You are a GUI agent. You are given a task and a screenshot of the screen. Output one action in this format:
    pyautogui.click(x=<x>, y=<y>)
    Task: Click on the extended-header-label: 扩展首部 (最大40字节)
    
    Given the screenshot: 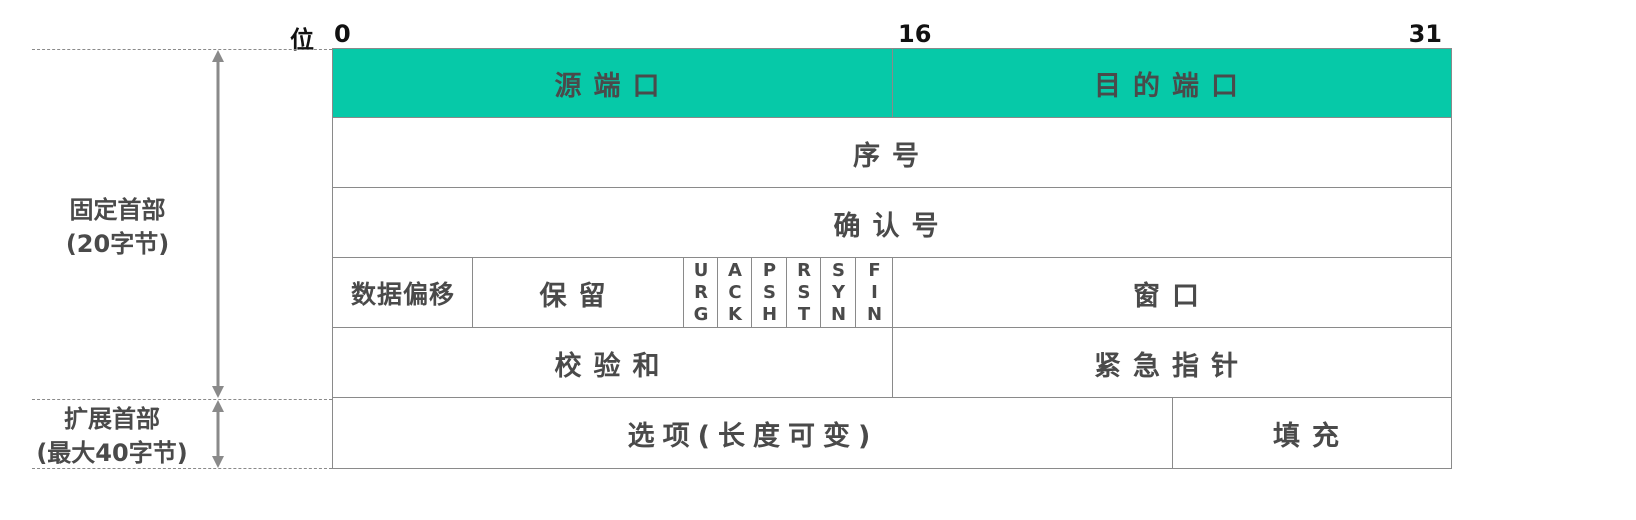 What is the action you would take?
    pyautogui.click(x=112, y=436)
    